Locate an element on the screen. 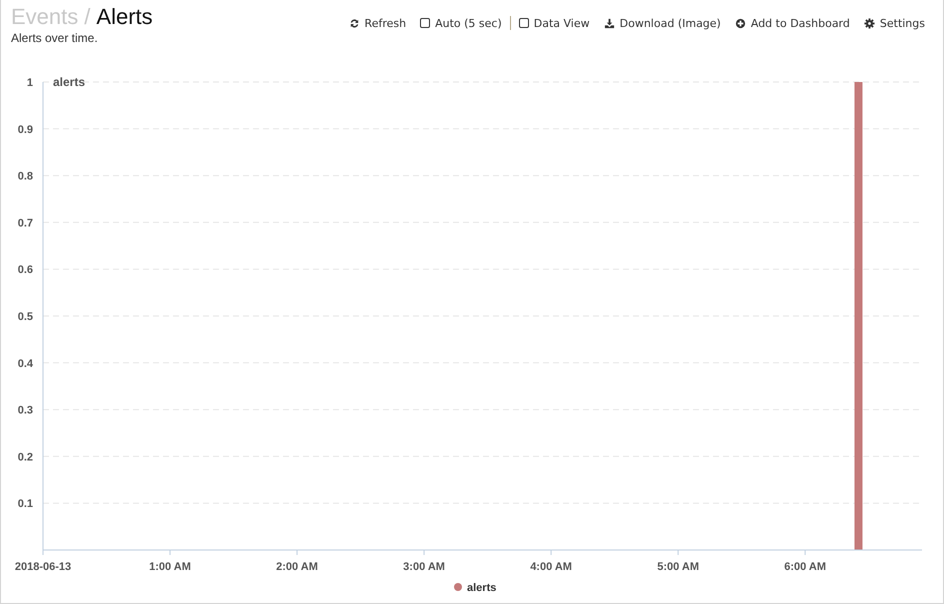  x-axis-label: 2018-06-13 is located at coordinates (43, 567).